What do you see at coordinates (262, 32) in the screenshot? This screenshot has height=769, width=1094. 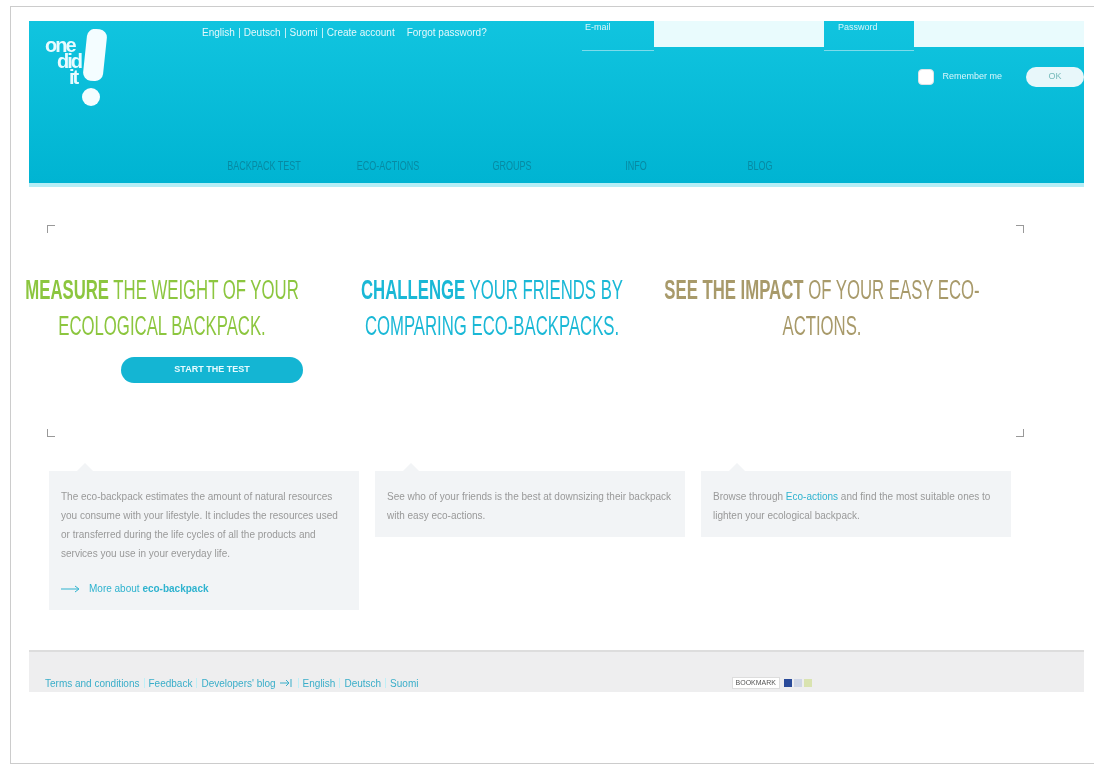 I see `top-link: Deutsch` at bounding box center [262, 32].